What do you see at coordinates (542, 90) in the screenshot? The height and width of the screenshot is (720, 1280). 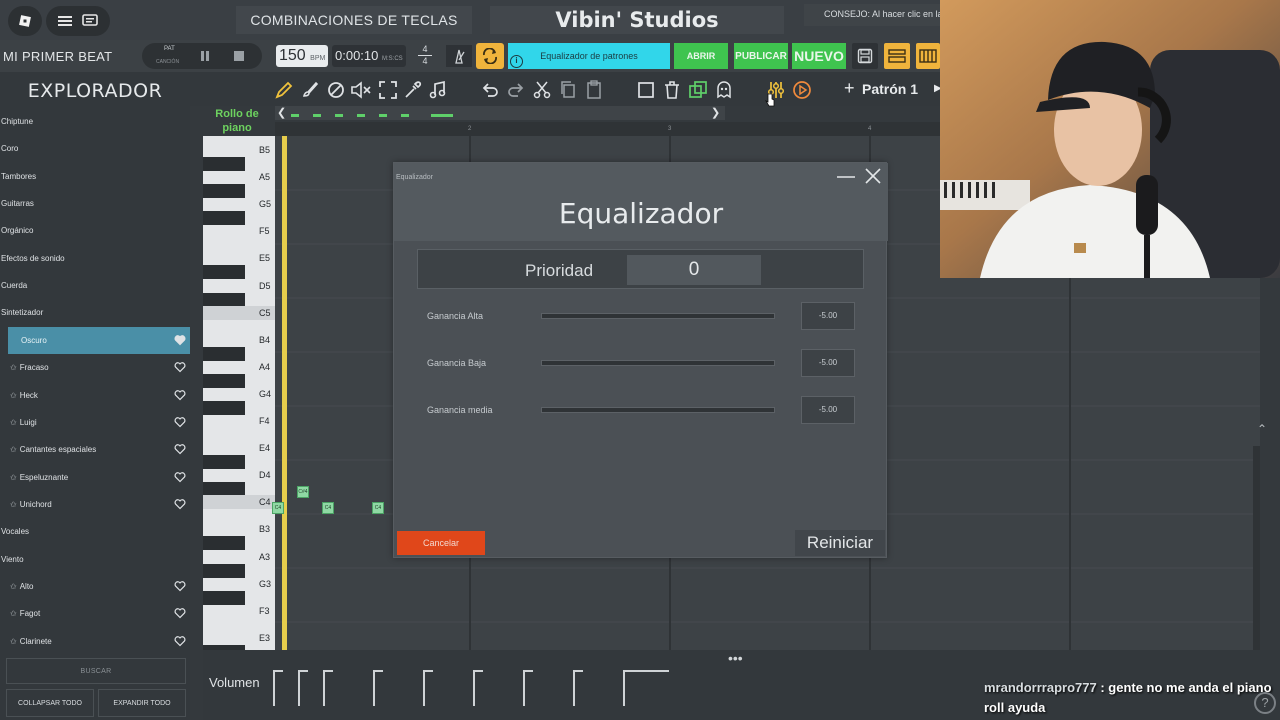 I see `cut-icon` at bounding box center [542, 90].